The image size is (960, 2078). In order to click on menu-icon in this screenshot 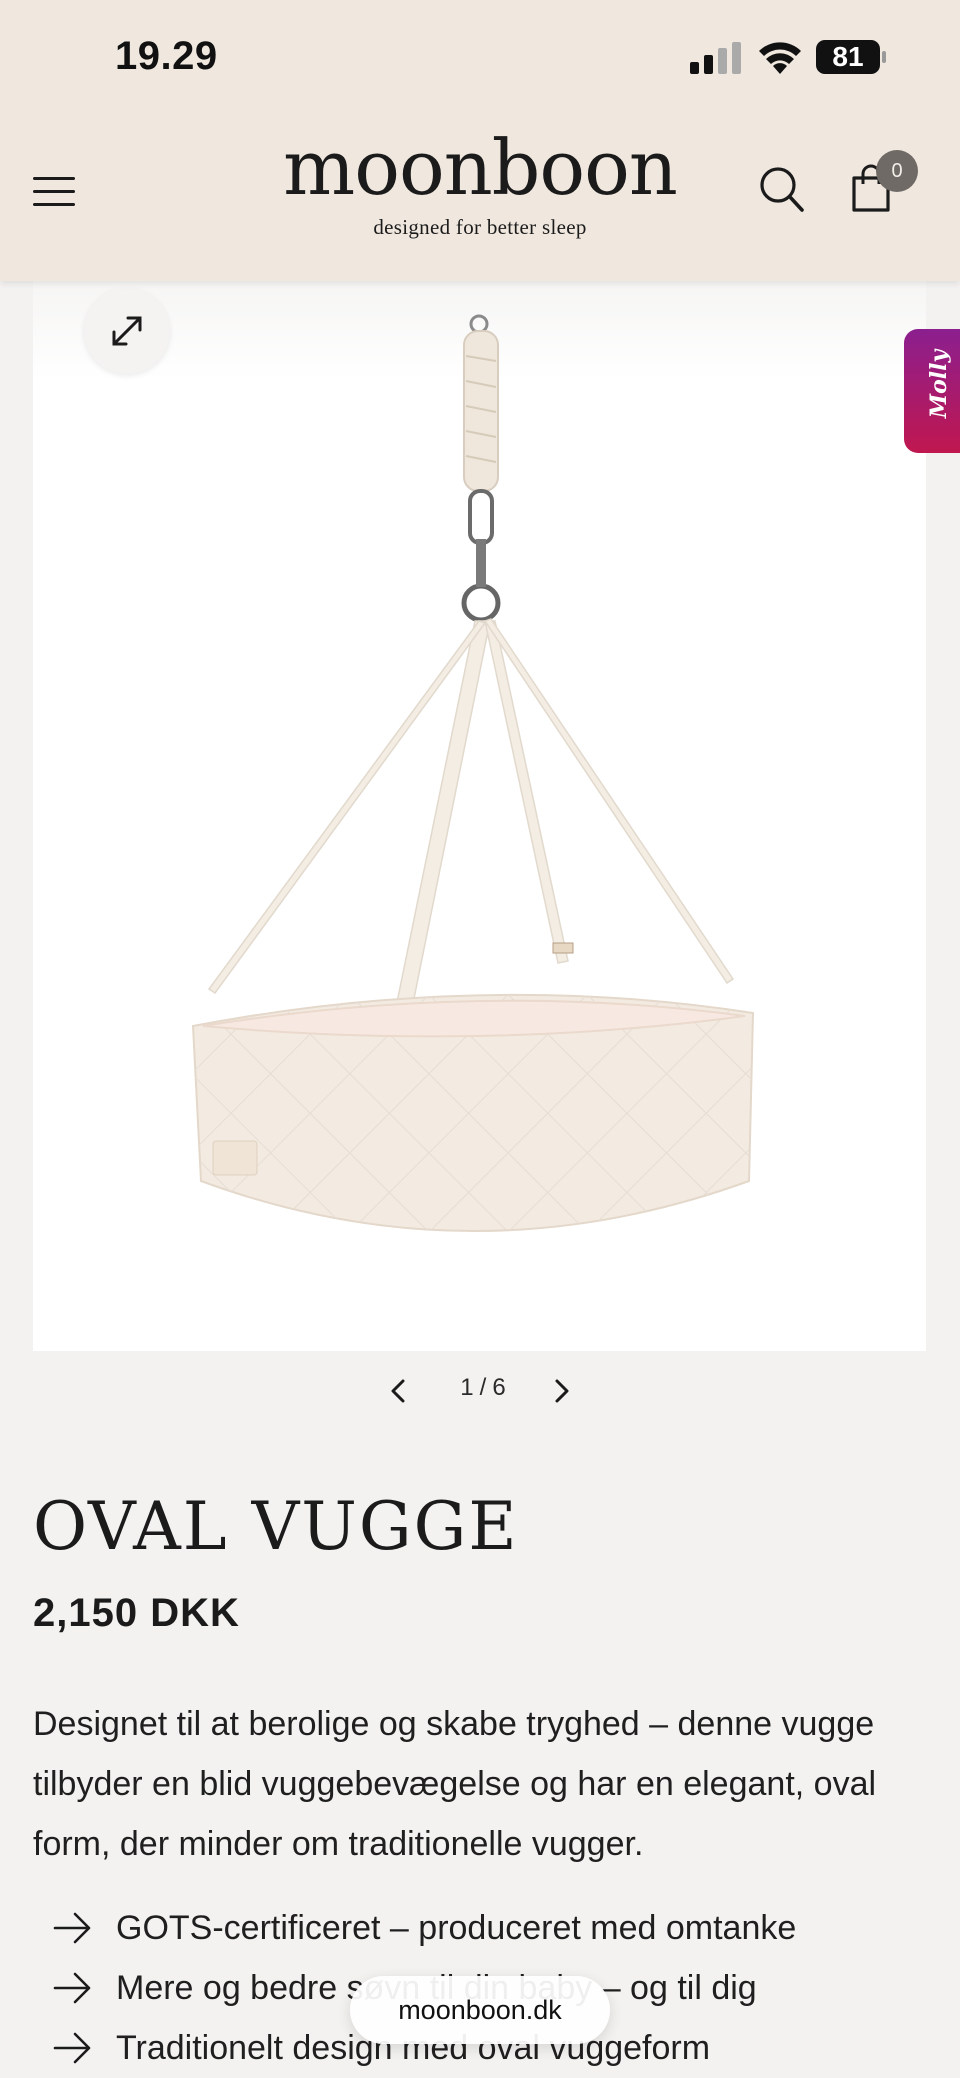, I will do `click(54, 192)`.